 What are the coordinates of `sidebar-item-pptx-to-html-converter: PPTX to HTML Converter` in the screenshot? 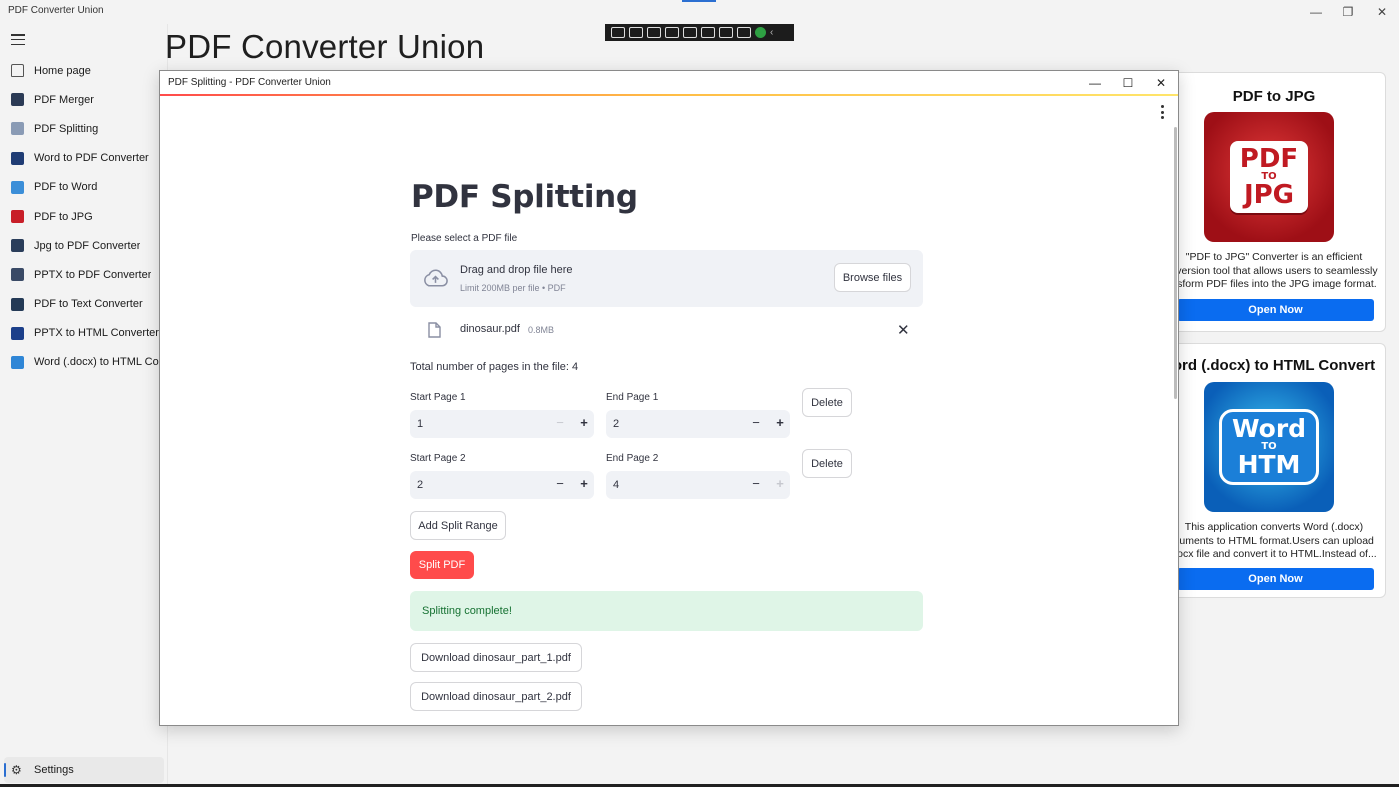 It's located at (84, 333).